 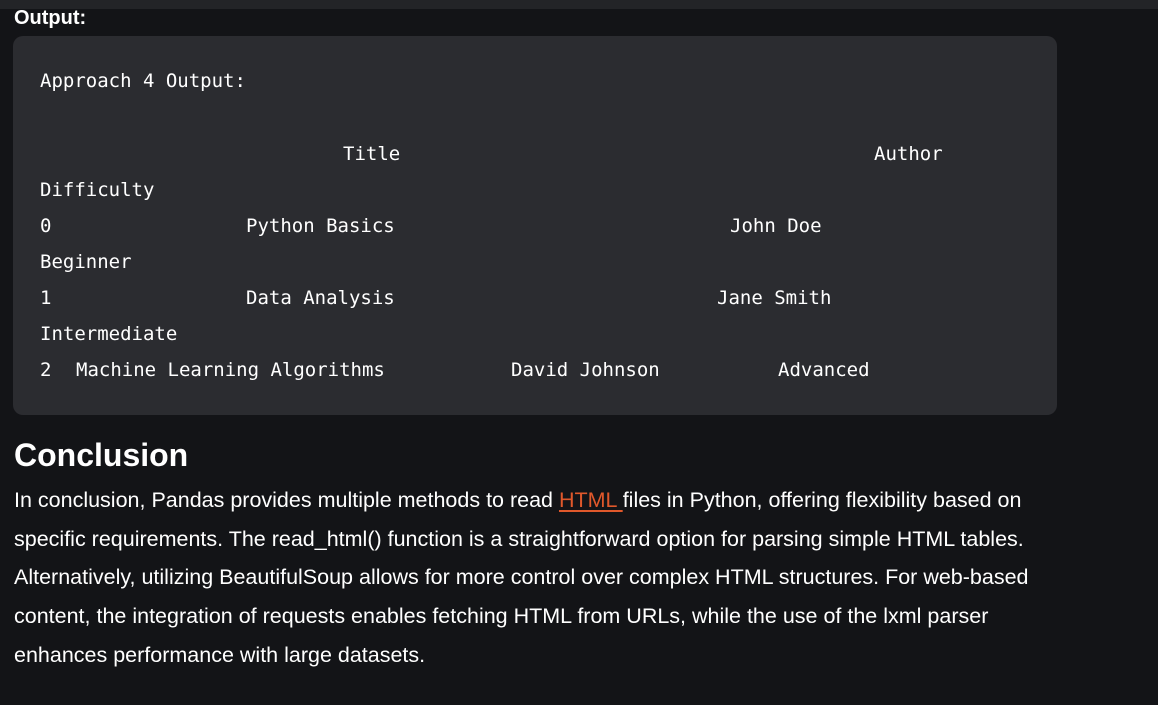 I want to click on row-difficulty: Advanced, so click(x=824, y=370).